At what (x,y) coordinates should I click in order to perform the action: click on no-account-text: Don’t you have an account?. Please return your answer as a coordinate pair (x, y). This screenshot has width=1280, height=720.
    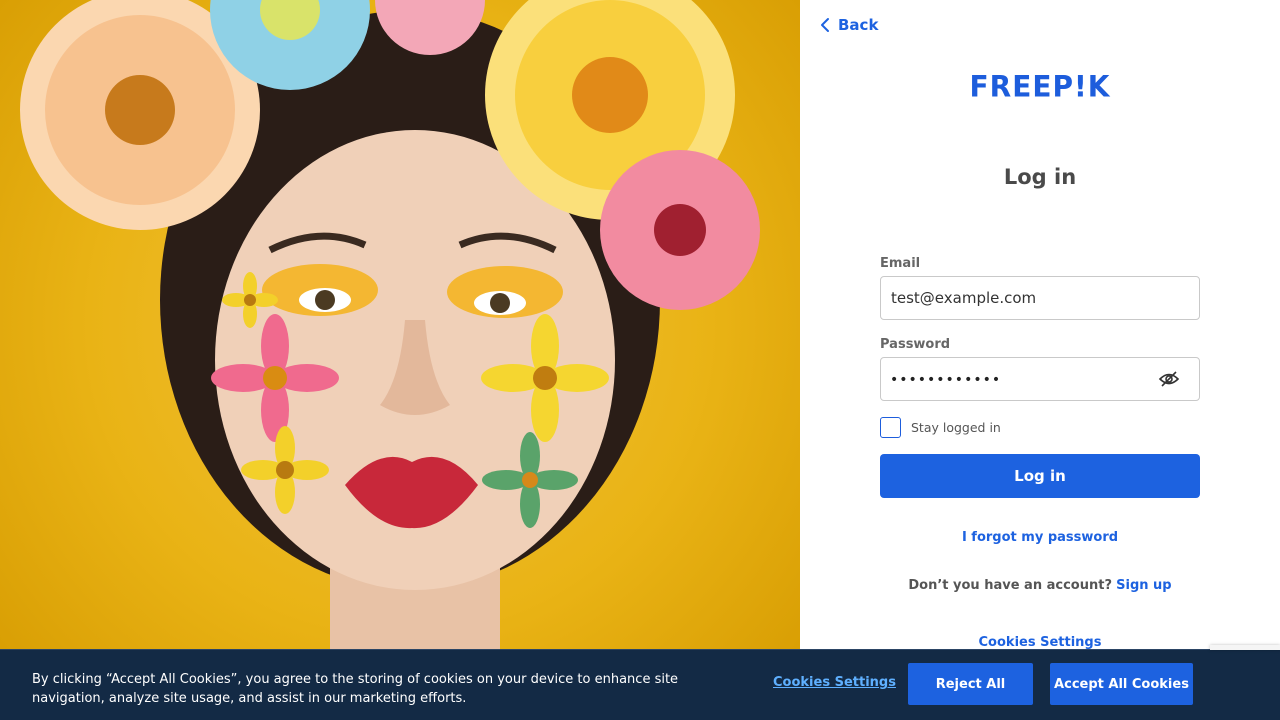
    Looking at the image, I should click on (1010, 585).